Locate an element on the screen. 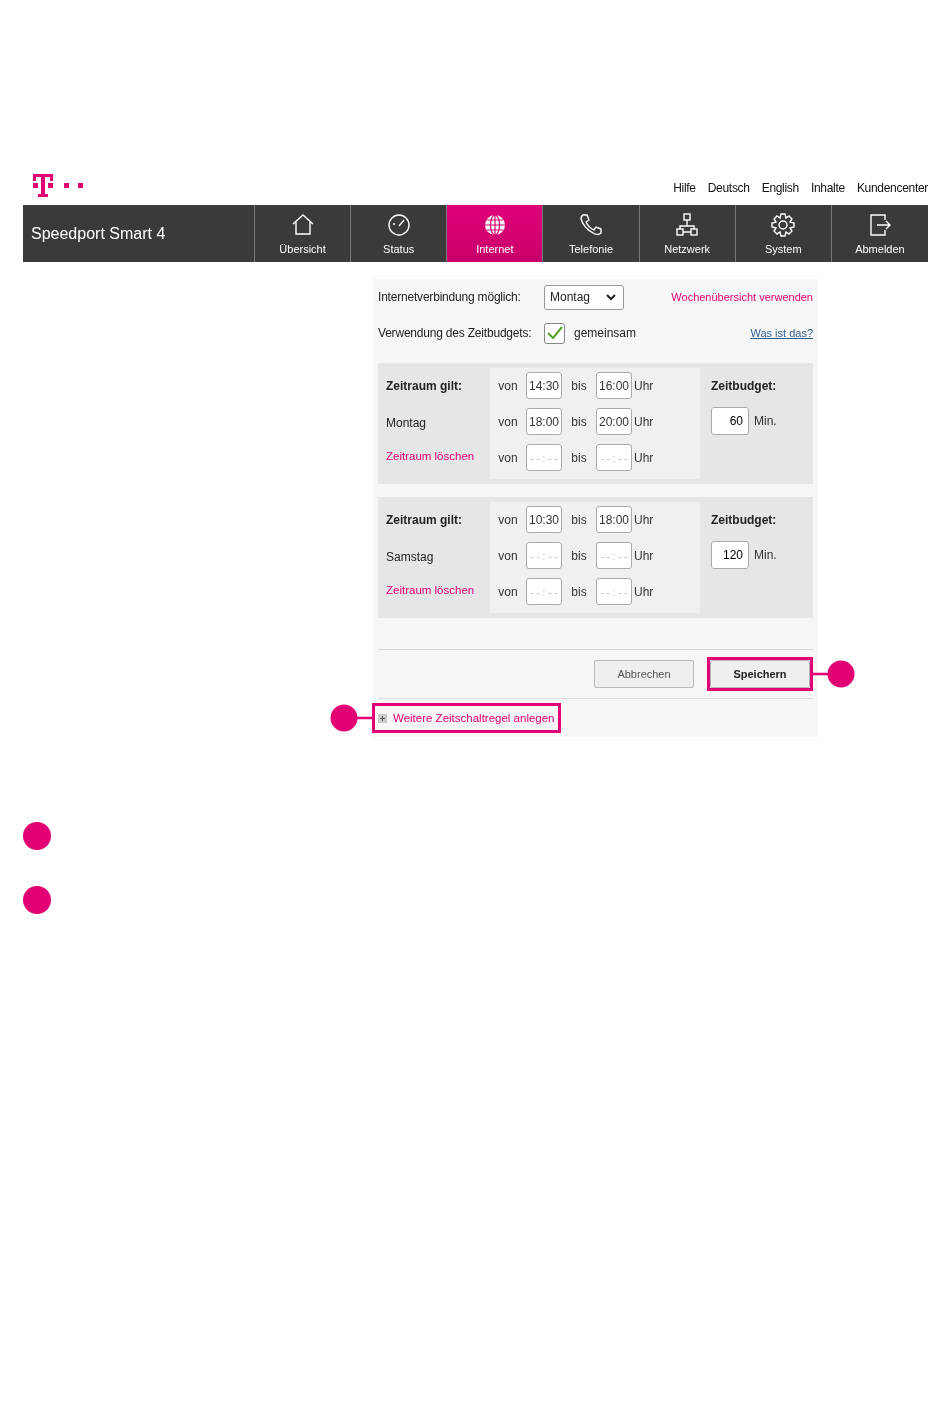 The height and width of the screenshot is (1425, 950). nav-tab: Internet is located at coordinates (495, 233).